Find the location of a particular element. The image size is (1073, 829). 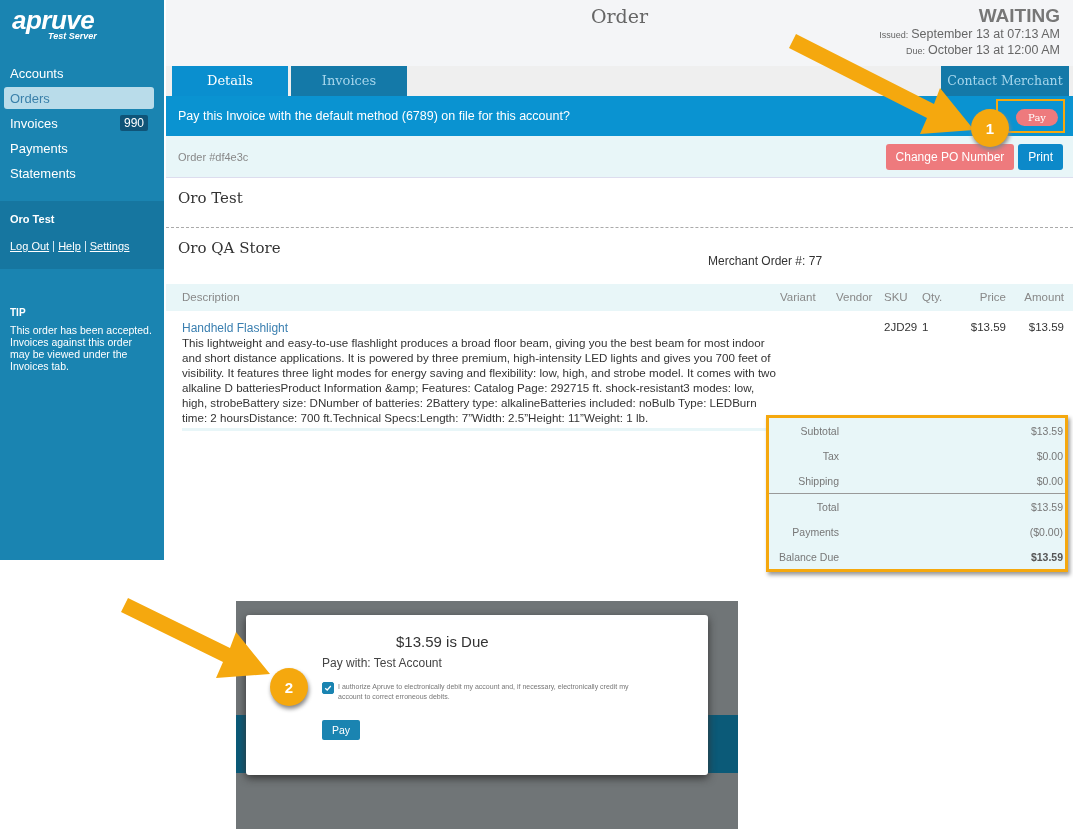

order-number: Order #df4e3c is located at coordinates (213, 156).